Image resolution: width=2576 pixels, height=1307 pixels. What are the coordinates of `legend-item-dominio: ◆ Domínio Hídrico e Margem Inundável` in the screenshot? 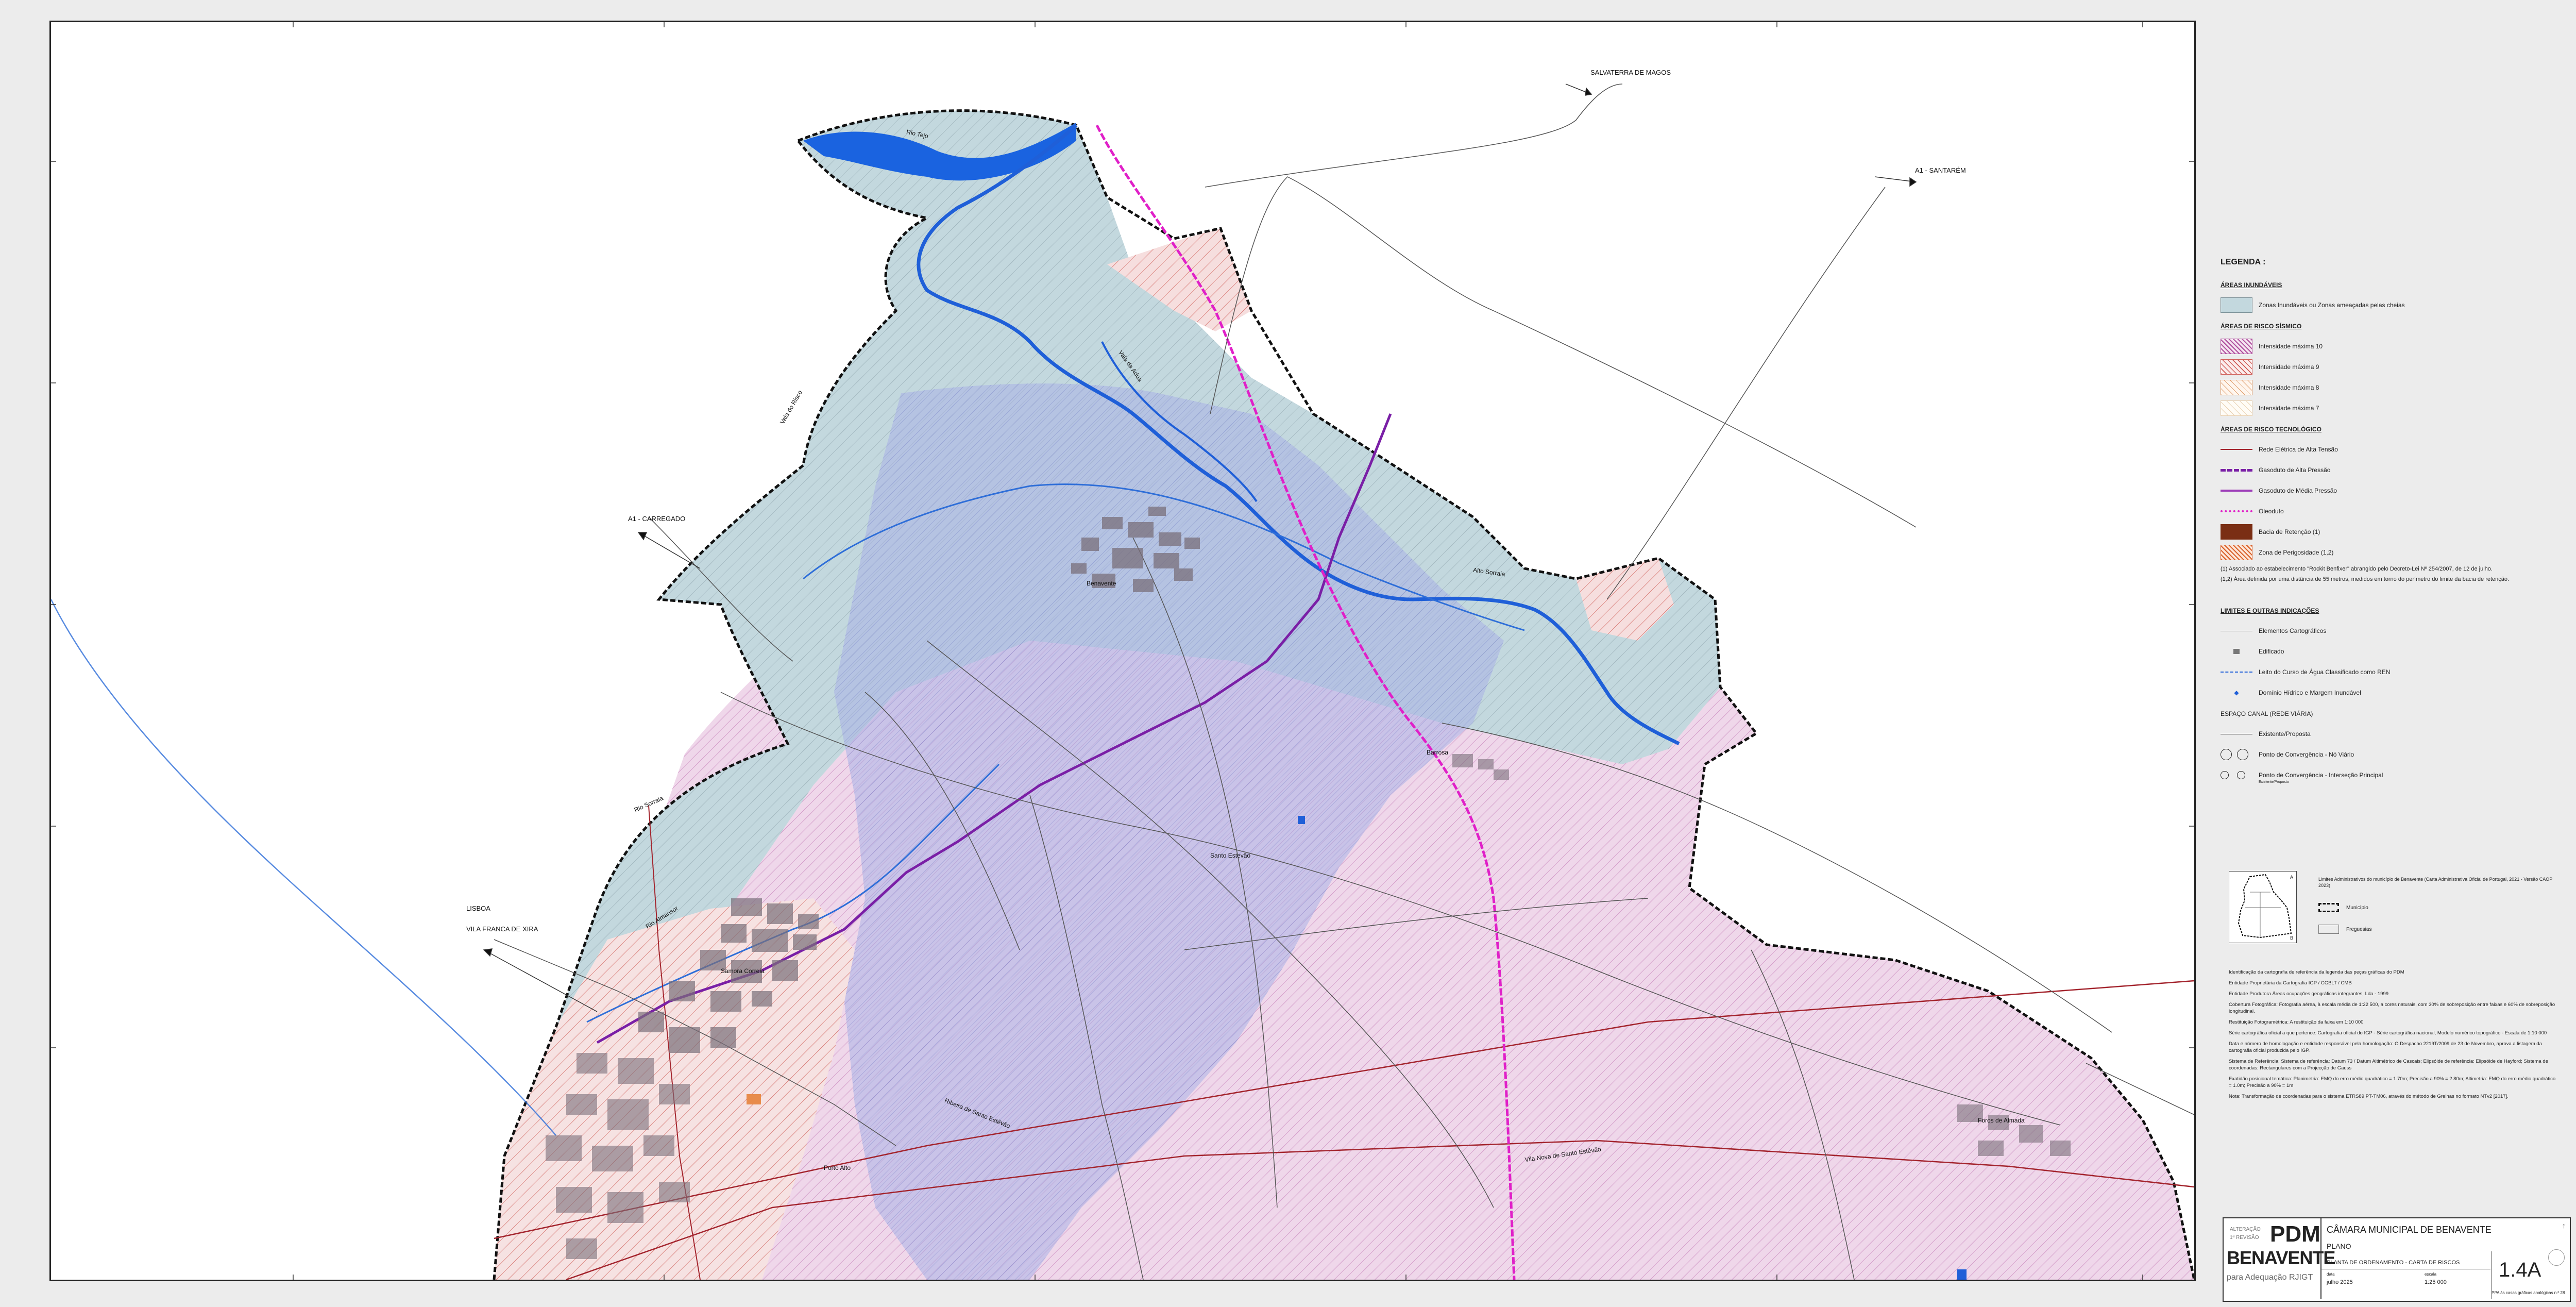 It's located at (2396, 692).